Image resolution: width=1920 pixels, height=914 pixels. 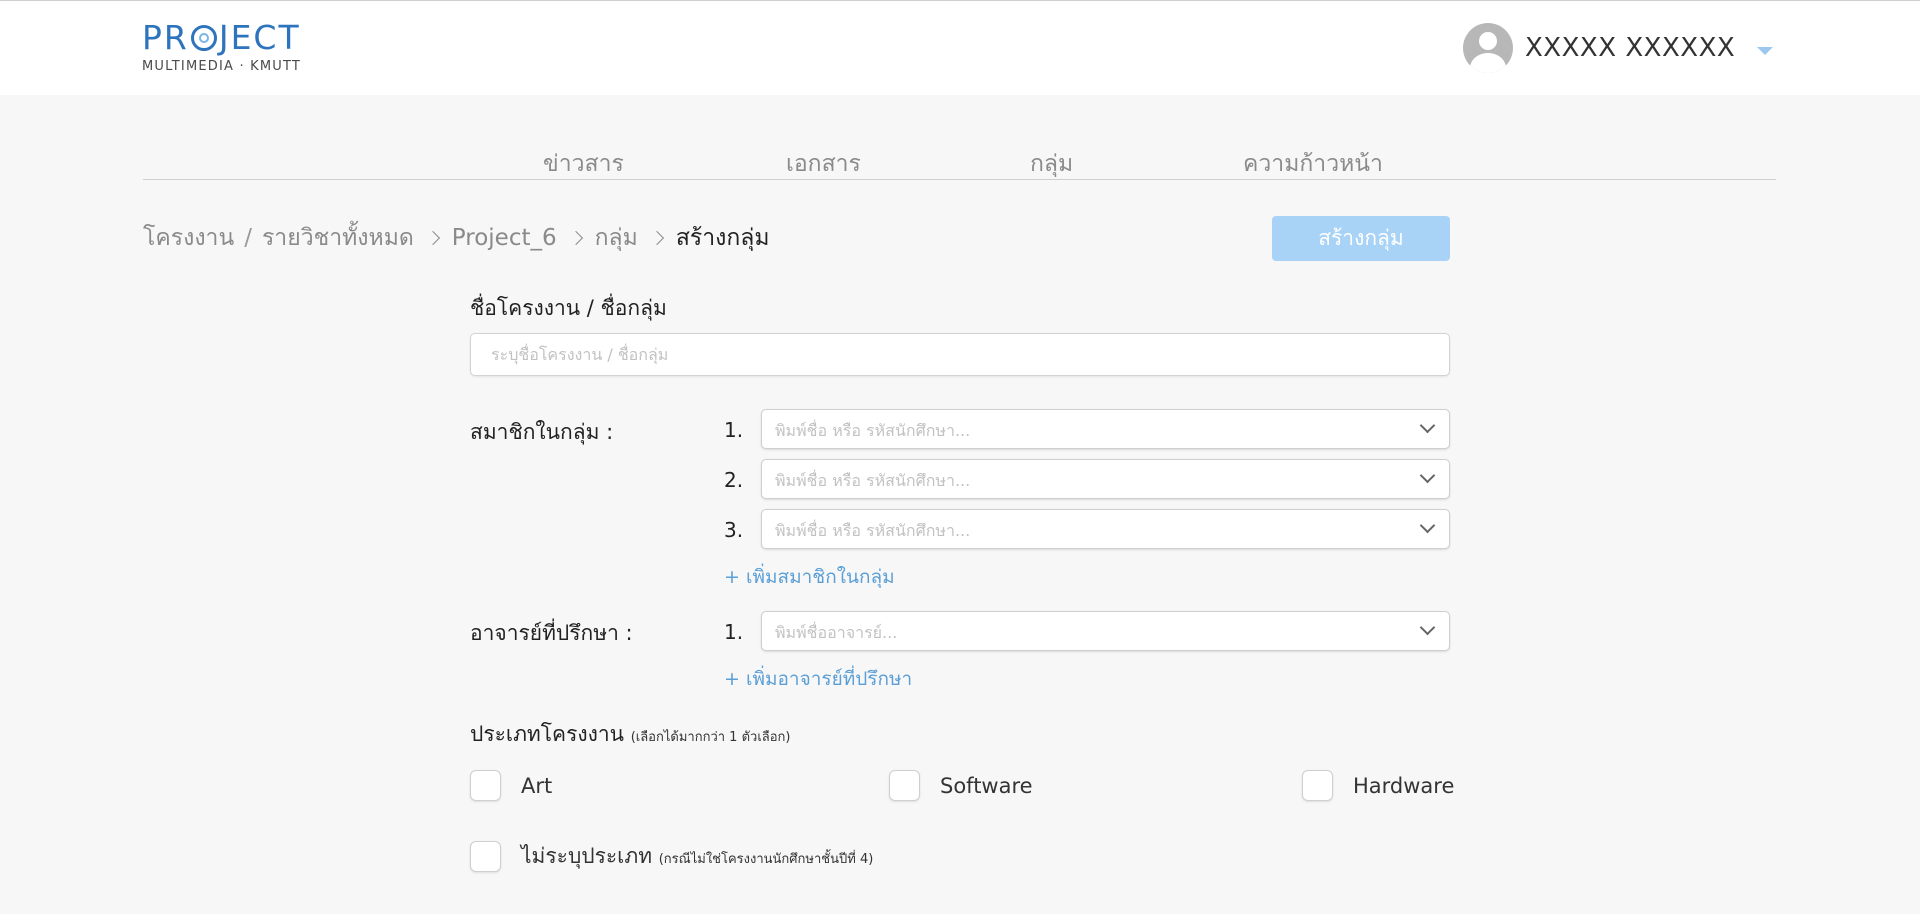 I want to click on breadcrumb-all-courses: รายวิชาทั้งหมด, so click(x=338, y=238).